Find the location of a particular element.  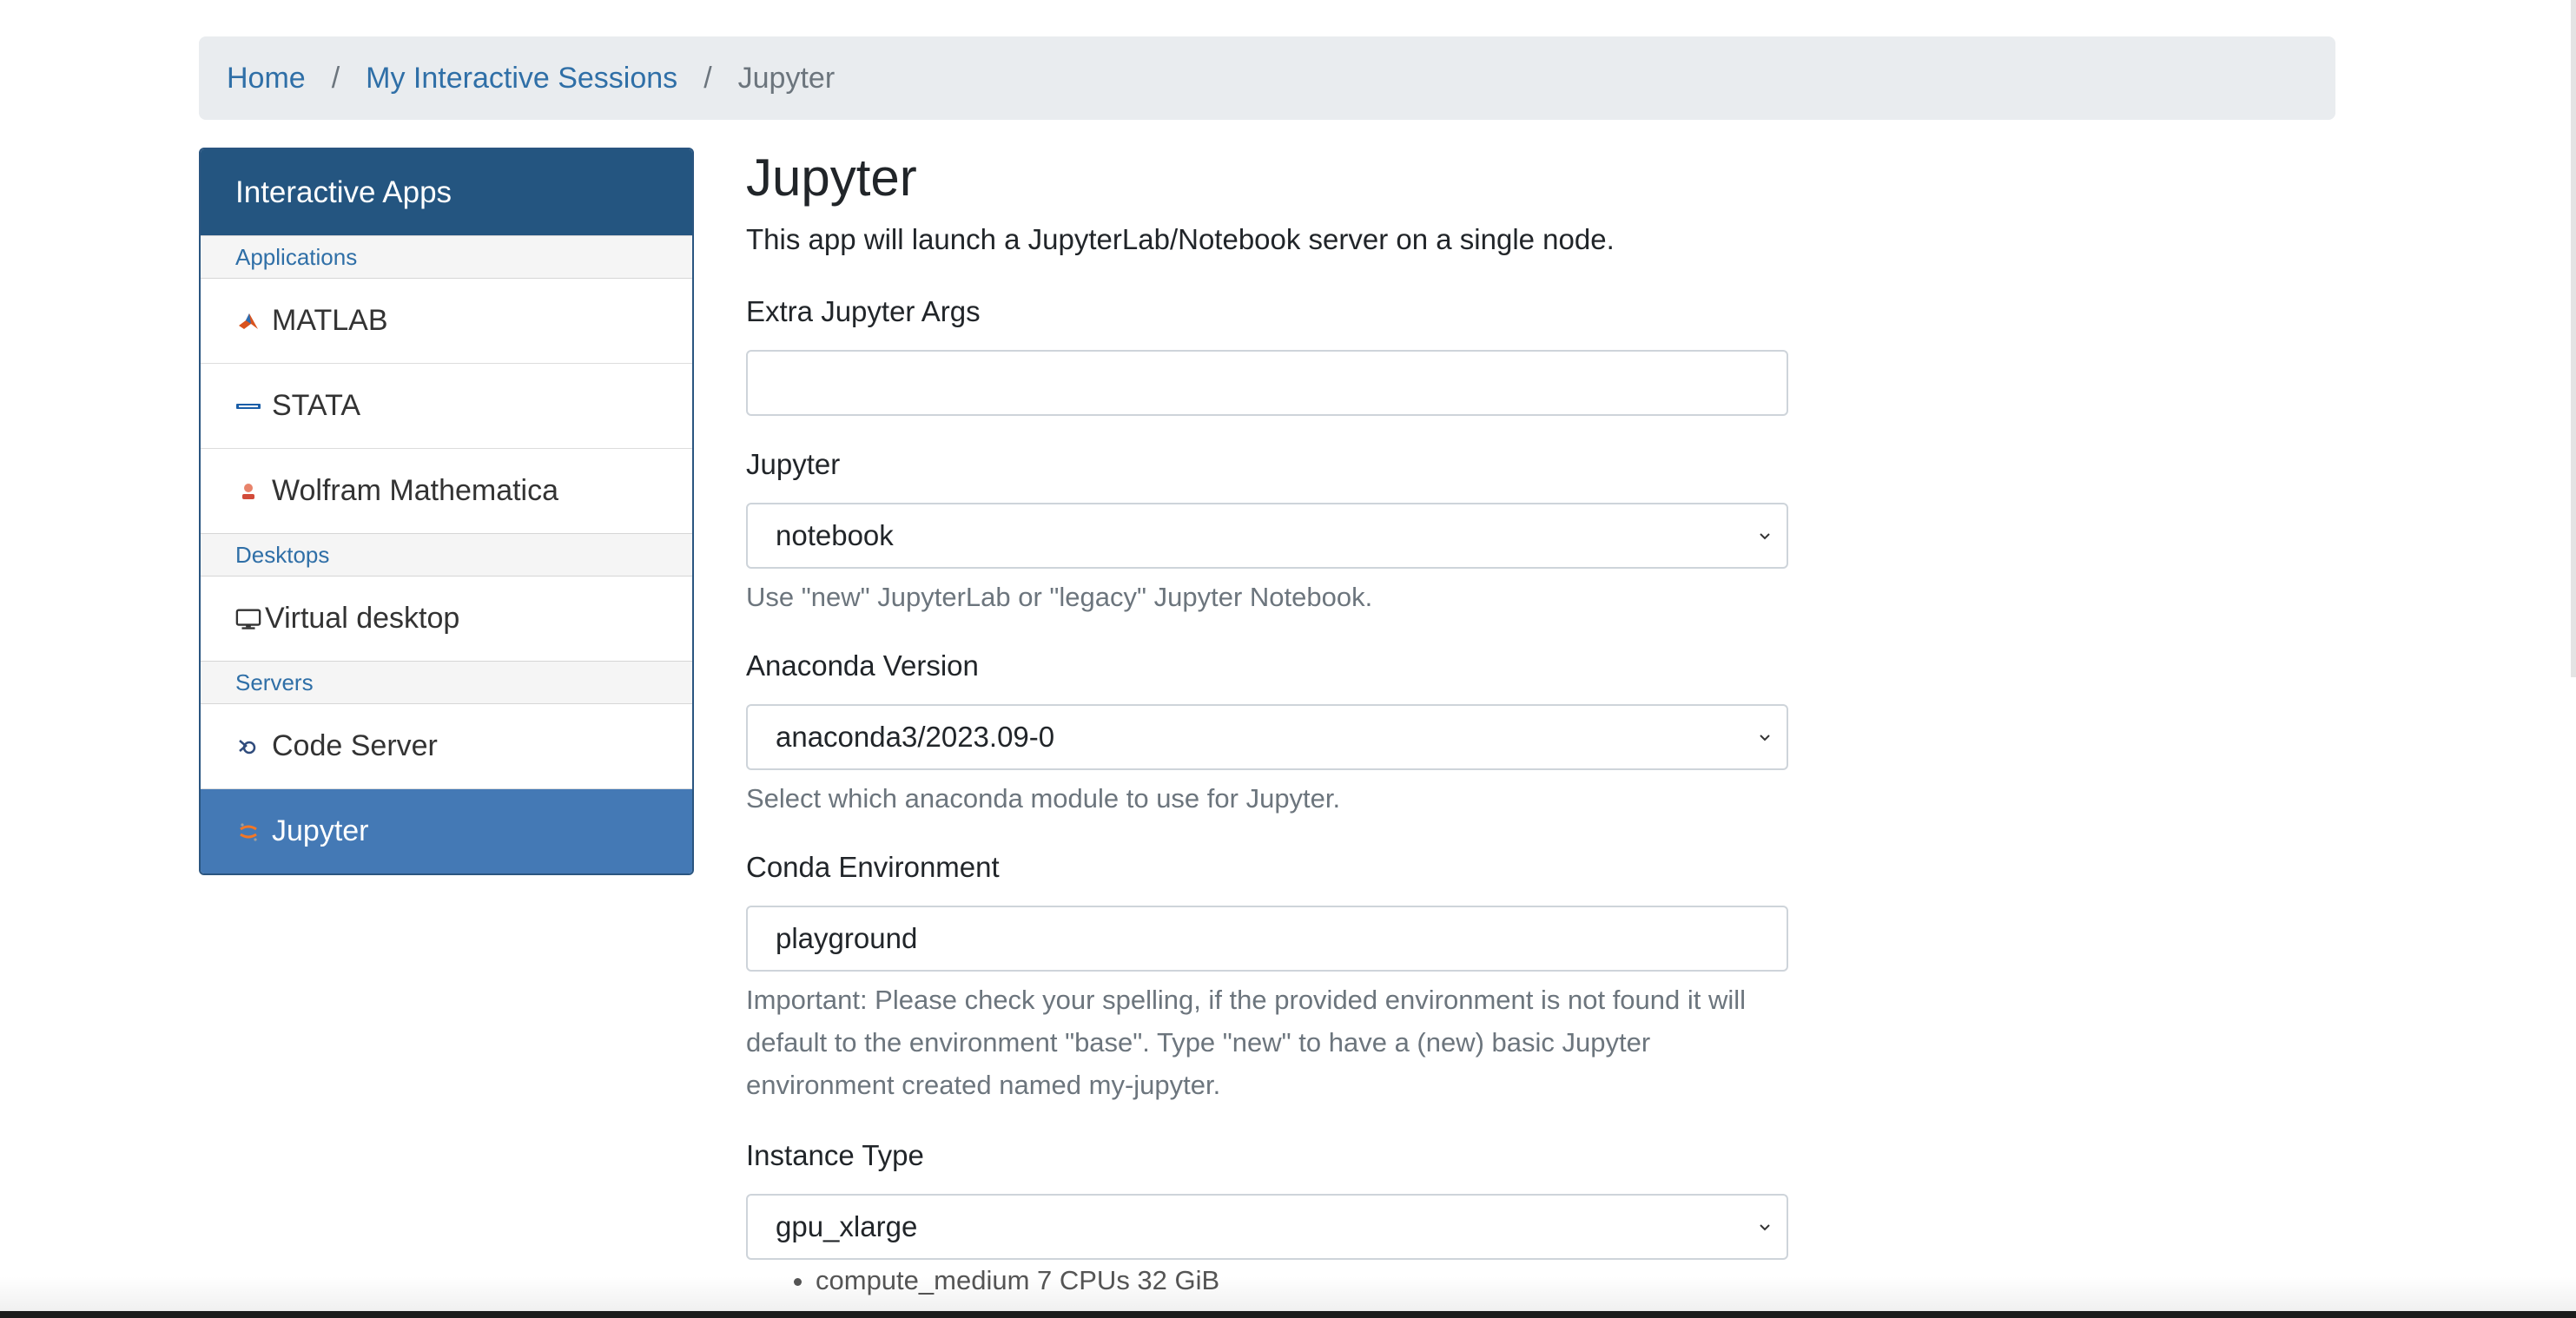

page-title: Jupyter is located at coordinates (831, 178).